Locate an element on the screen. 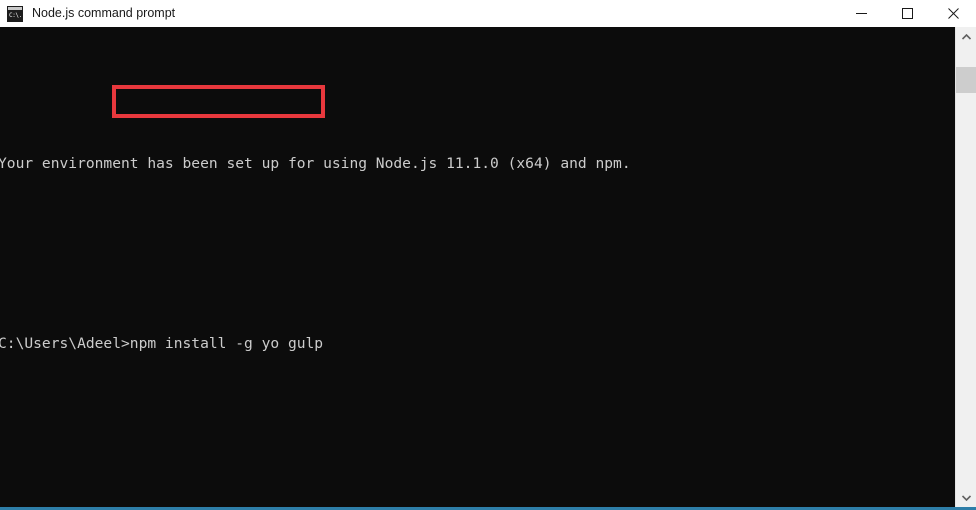  console-icon: C:\. is located at coordinates (15, 13).